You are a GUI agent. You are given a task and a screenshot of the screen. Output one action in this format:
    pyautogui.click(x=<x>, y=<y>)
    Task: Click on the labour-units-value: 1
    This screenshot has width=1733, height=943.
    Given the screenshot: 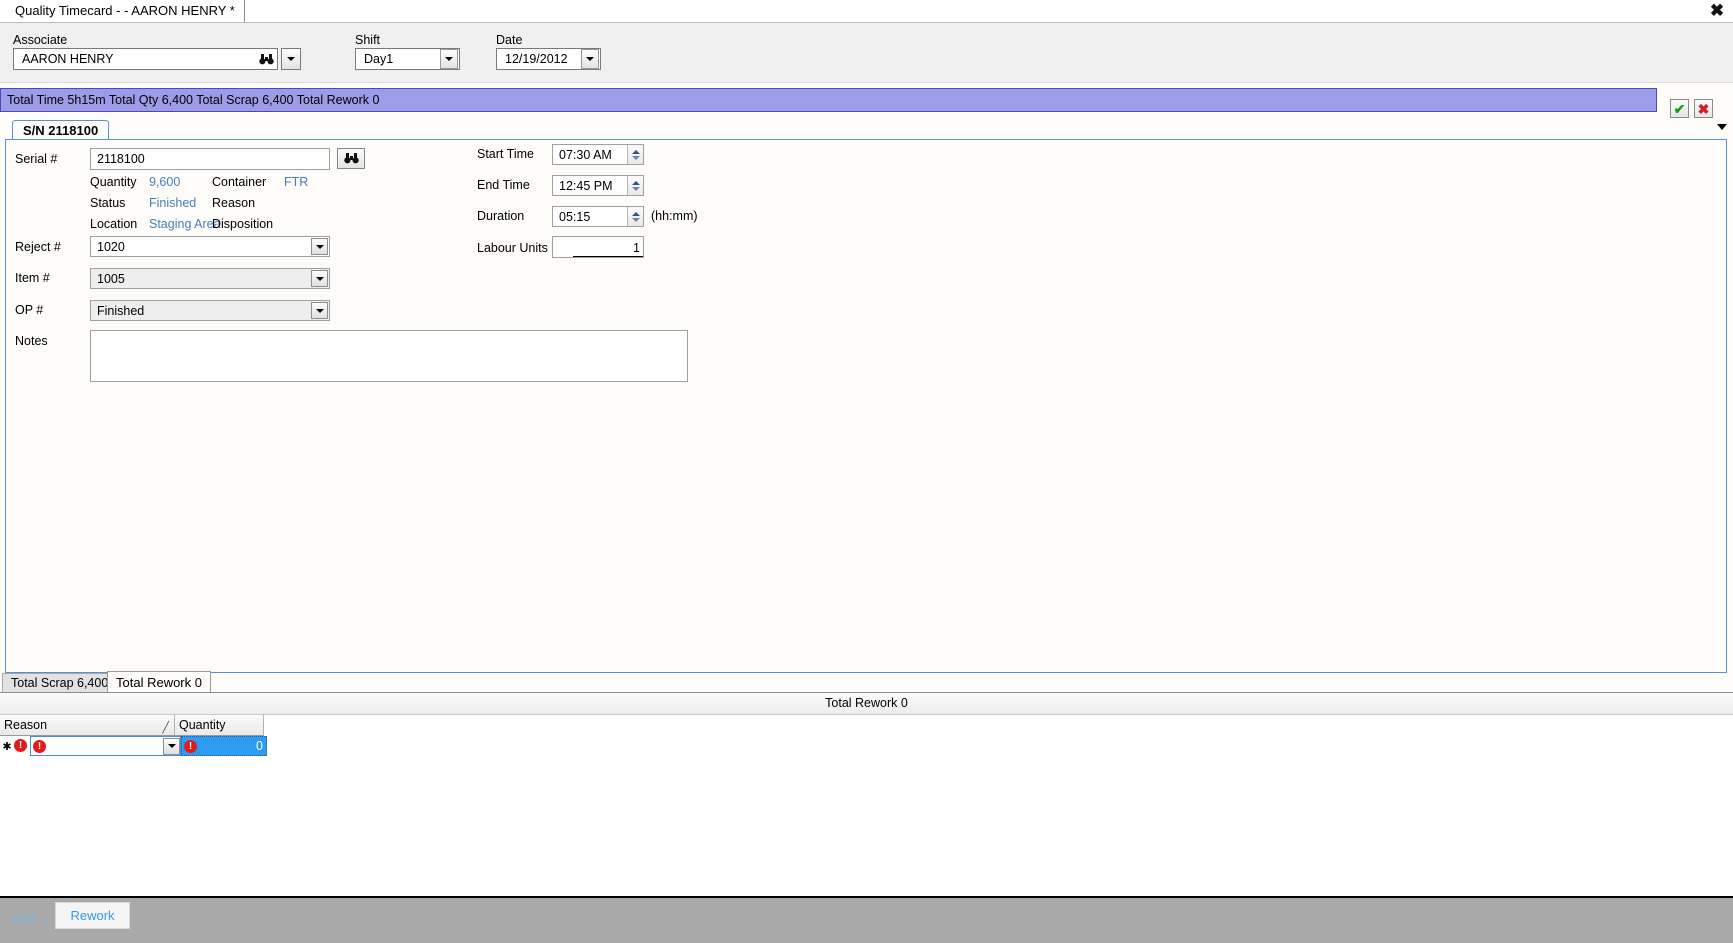 What is the action you would take?
    pyautogui.click(x=608, y=248)
    